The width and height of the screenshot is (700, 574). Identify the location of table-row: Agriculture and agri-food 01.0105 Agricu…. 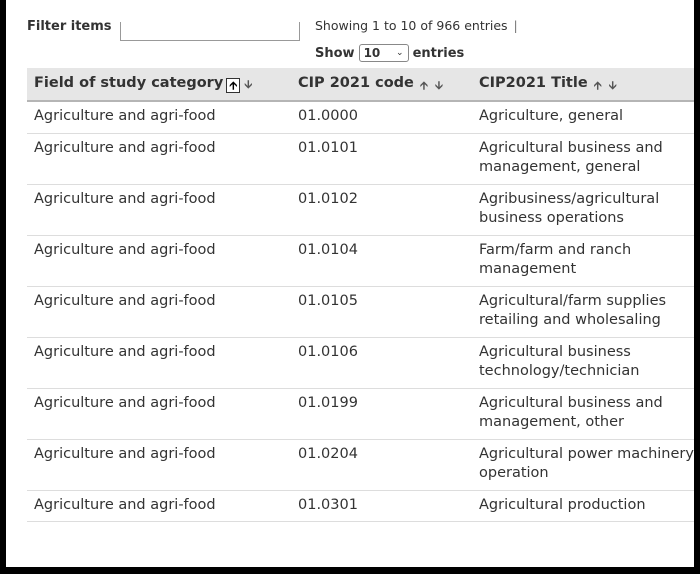
(360, 312).